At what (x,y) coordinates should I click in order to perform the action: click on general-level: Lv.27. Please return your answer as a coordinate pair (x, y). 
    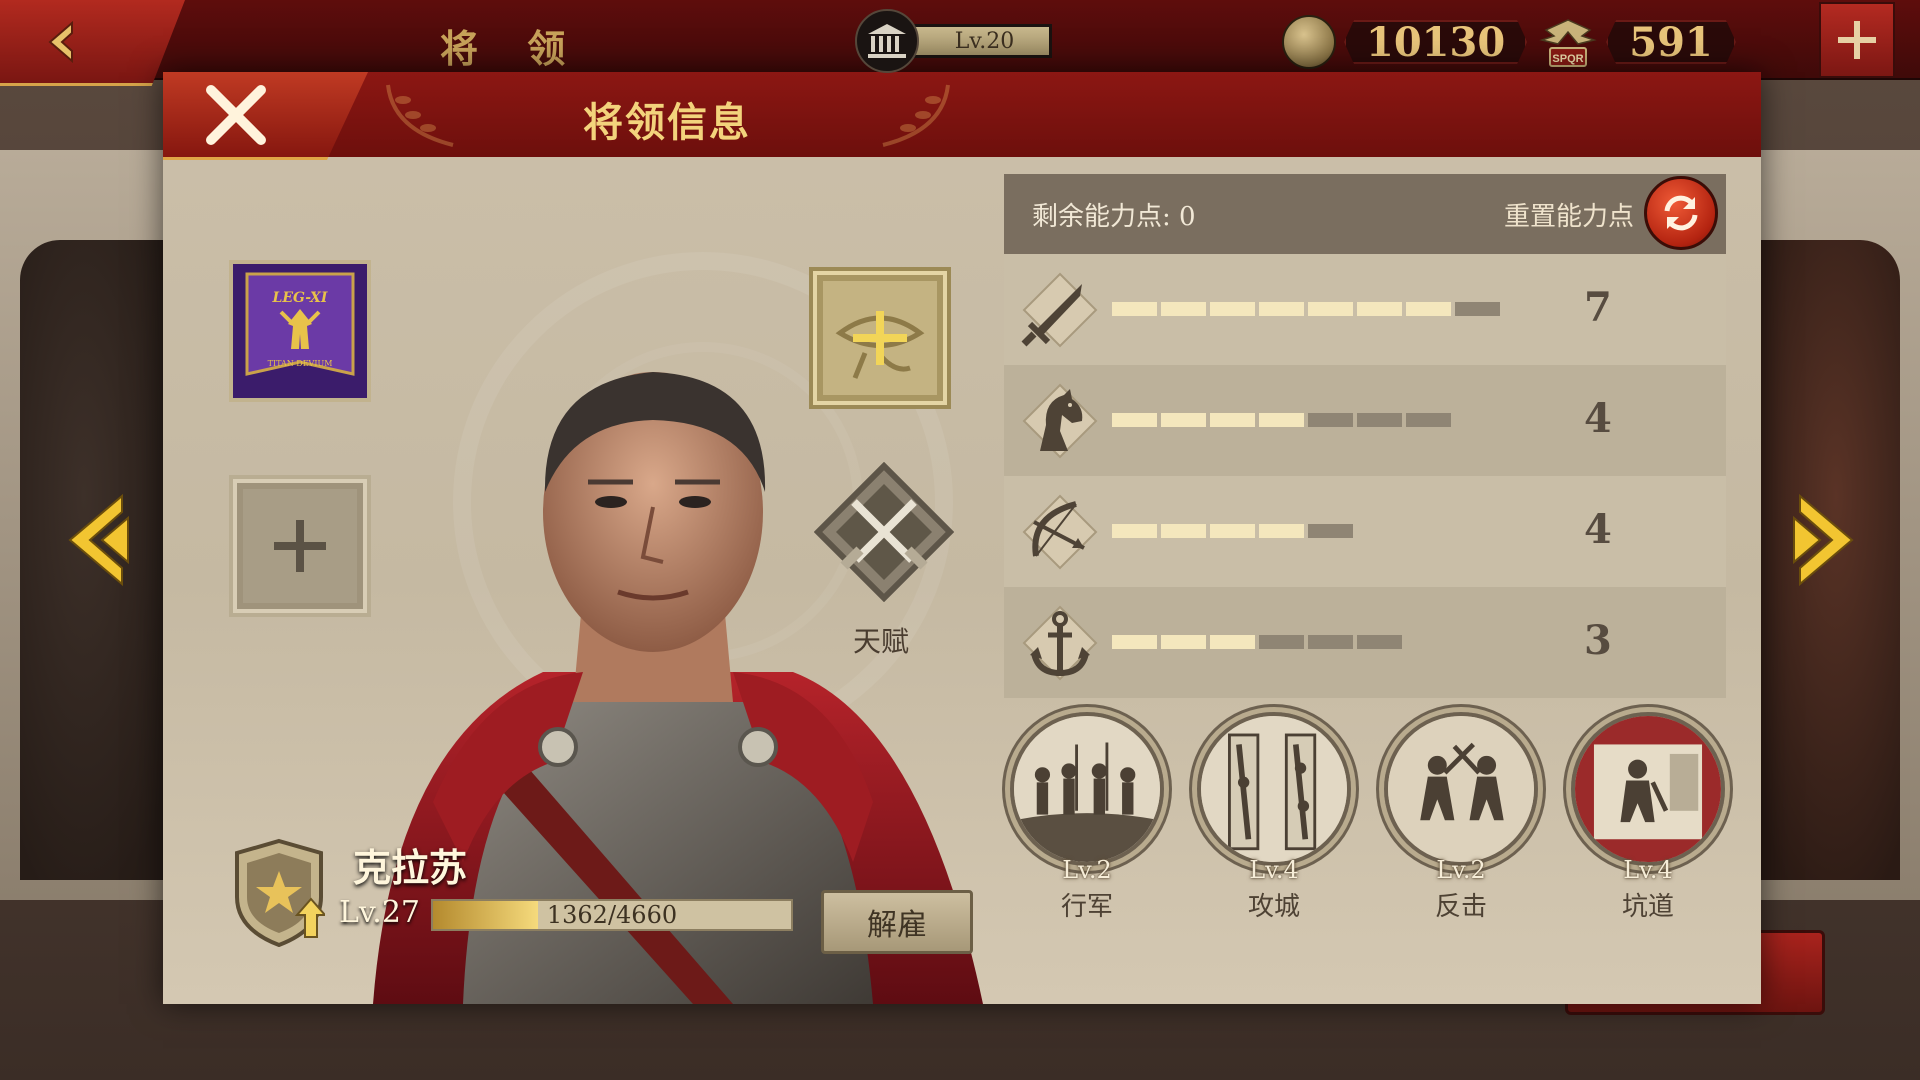
    Looking at the image, I should click on (379, 912).